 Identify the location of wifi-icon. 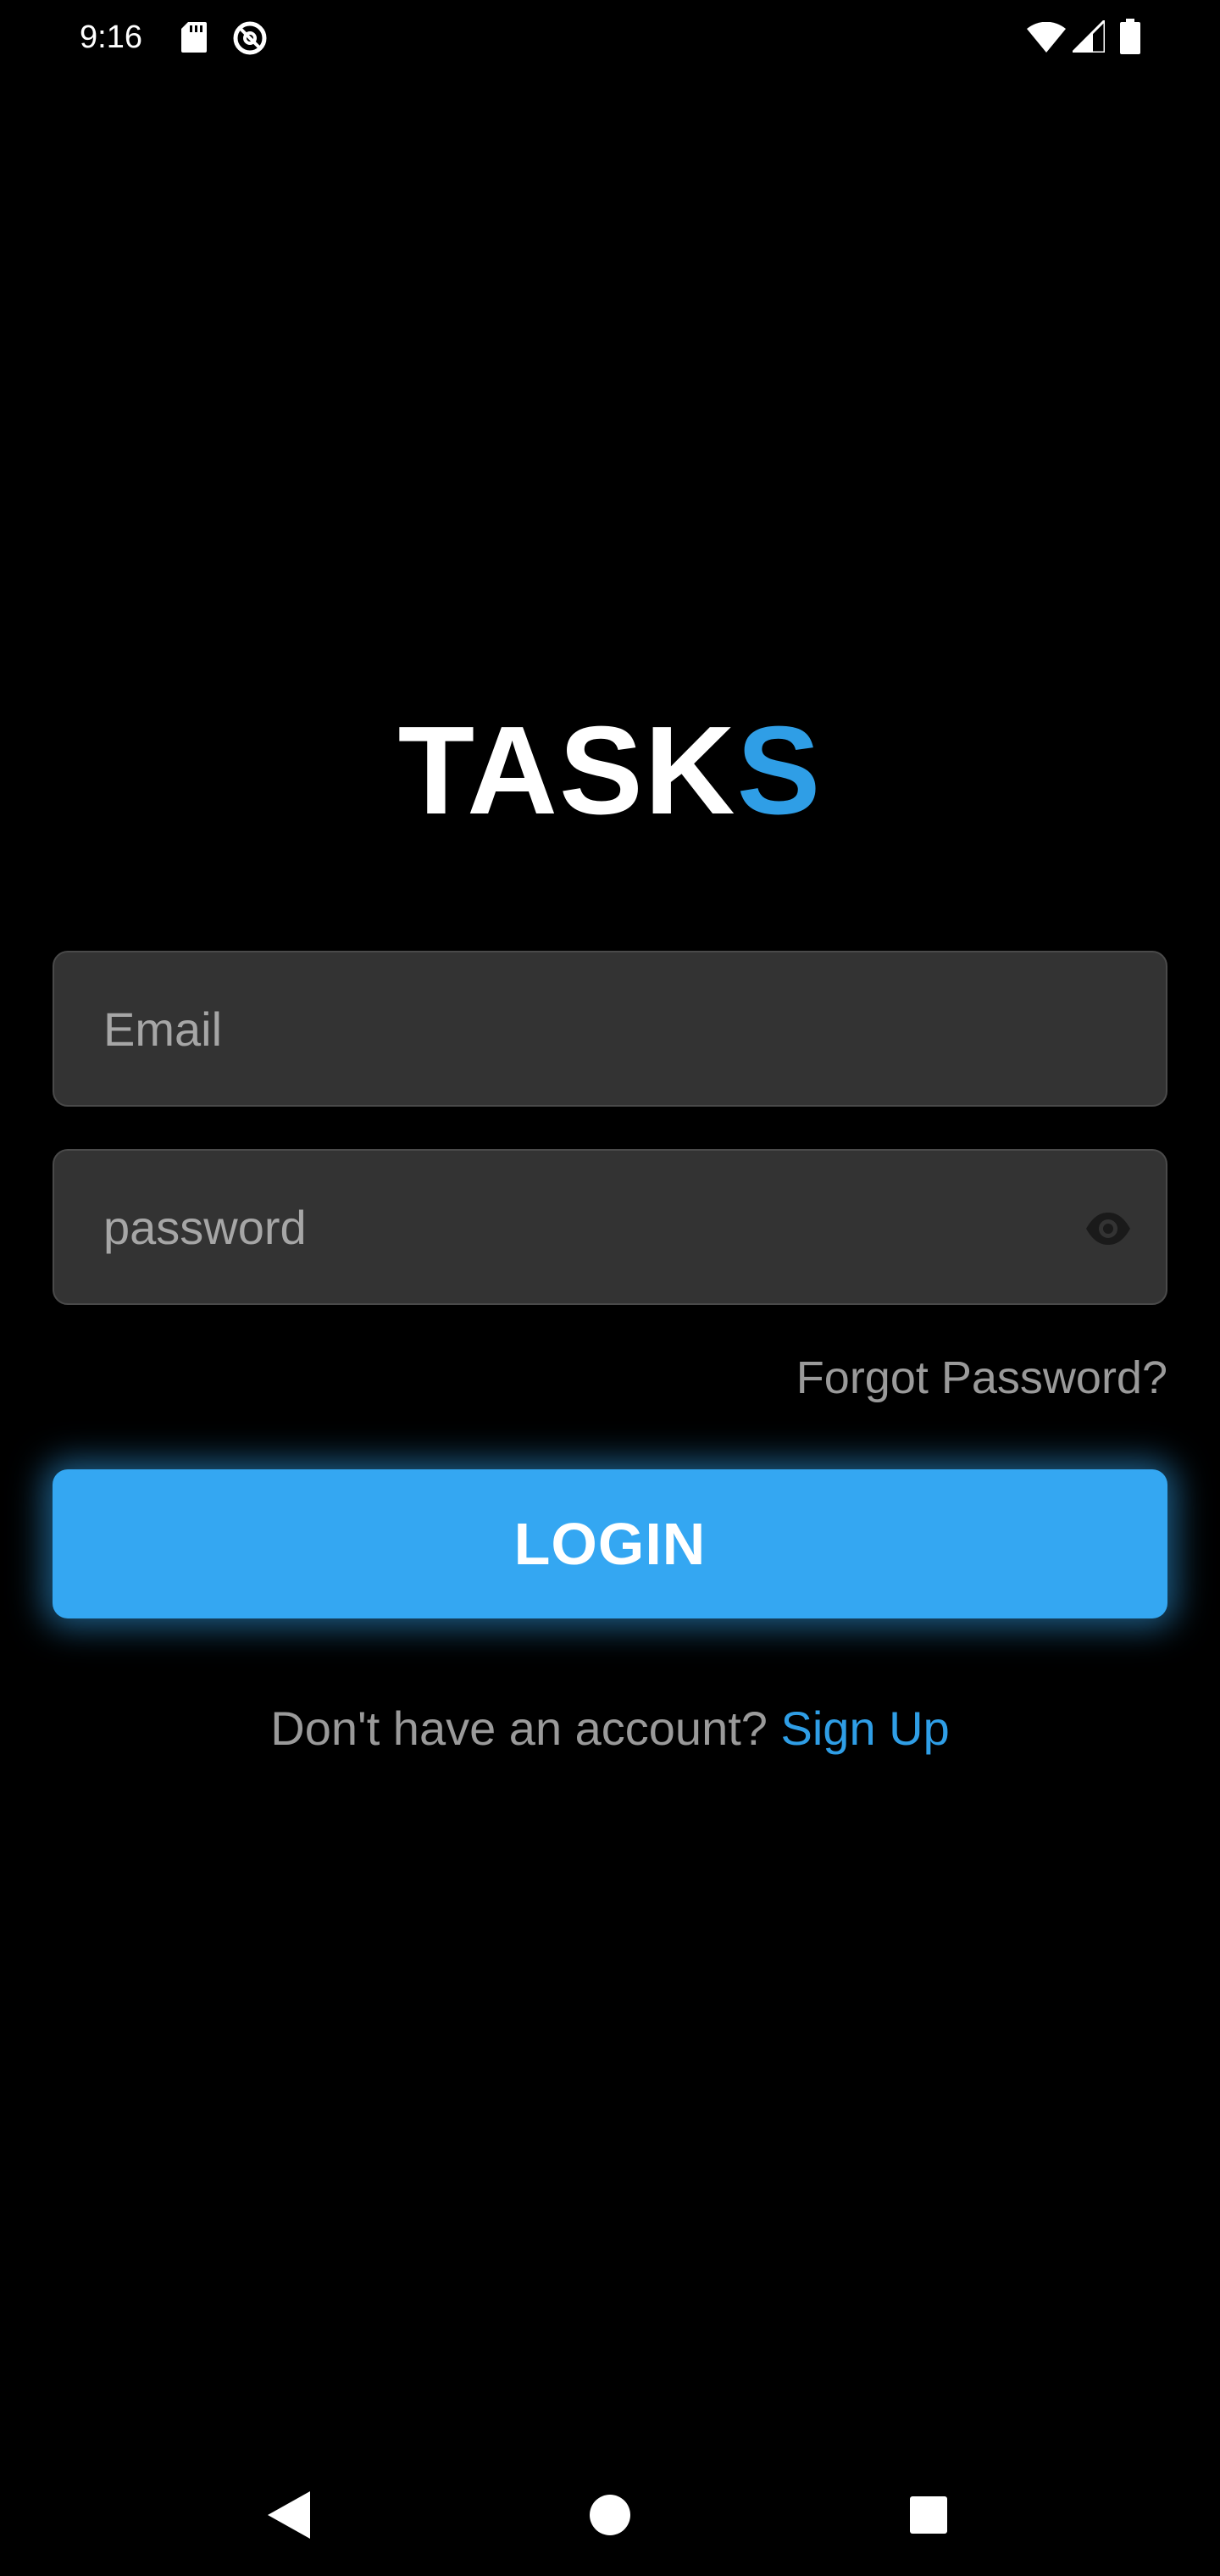
(1046, 37).